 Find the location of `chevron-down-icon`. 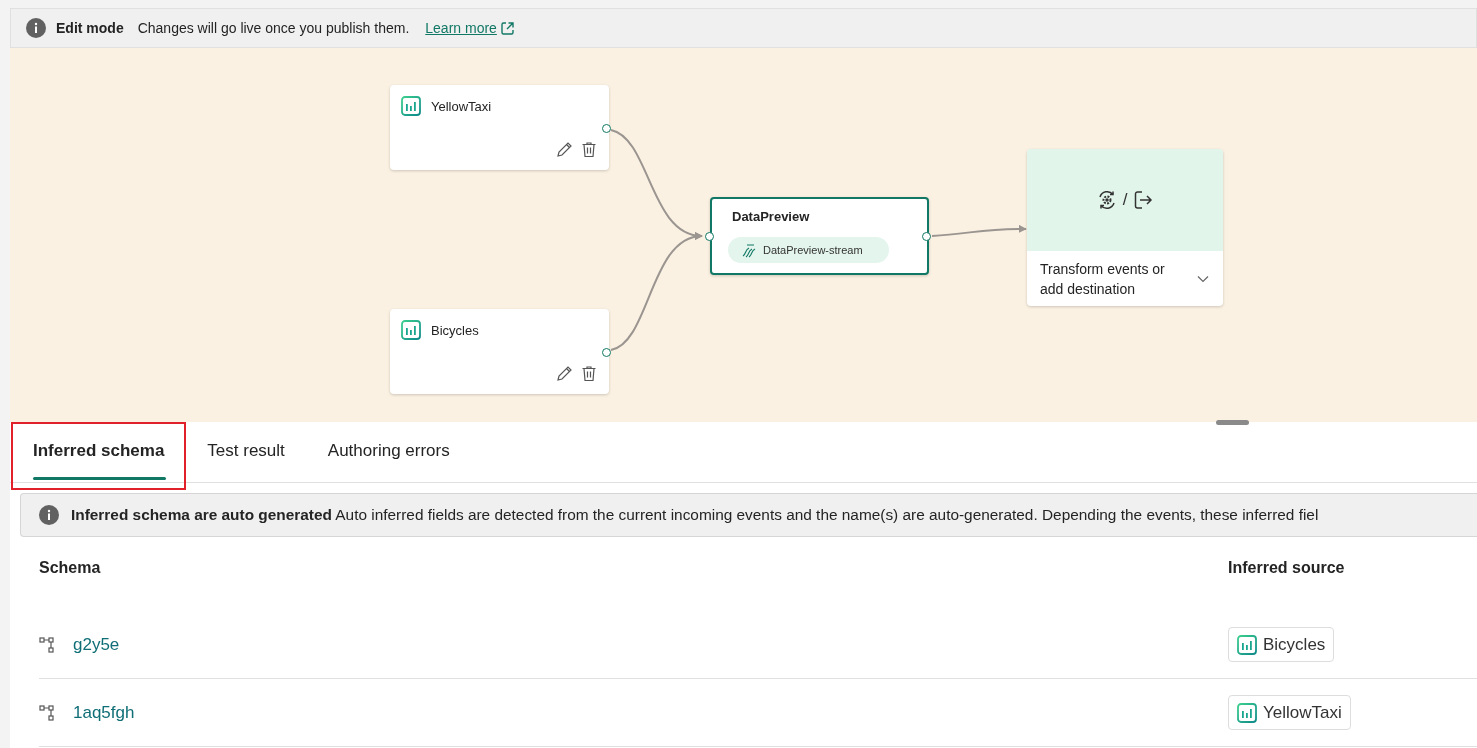

chevron-down-icon is located at coordinates (1203, 279).